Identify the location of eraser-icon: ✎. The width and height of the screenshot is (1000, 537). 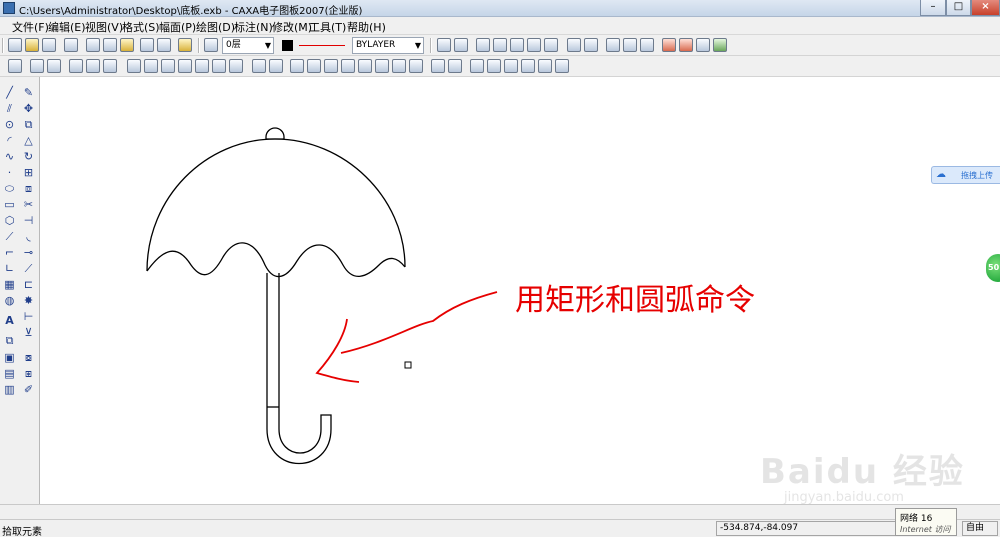
(28, 92).